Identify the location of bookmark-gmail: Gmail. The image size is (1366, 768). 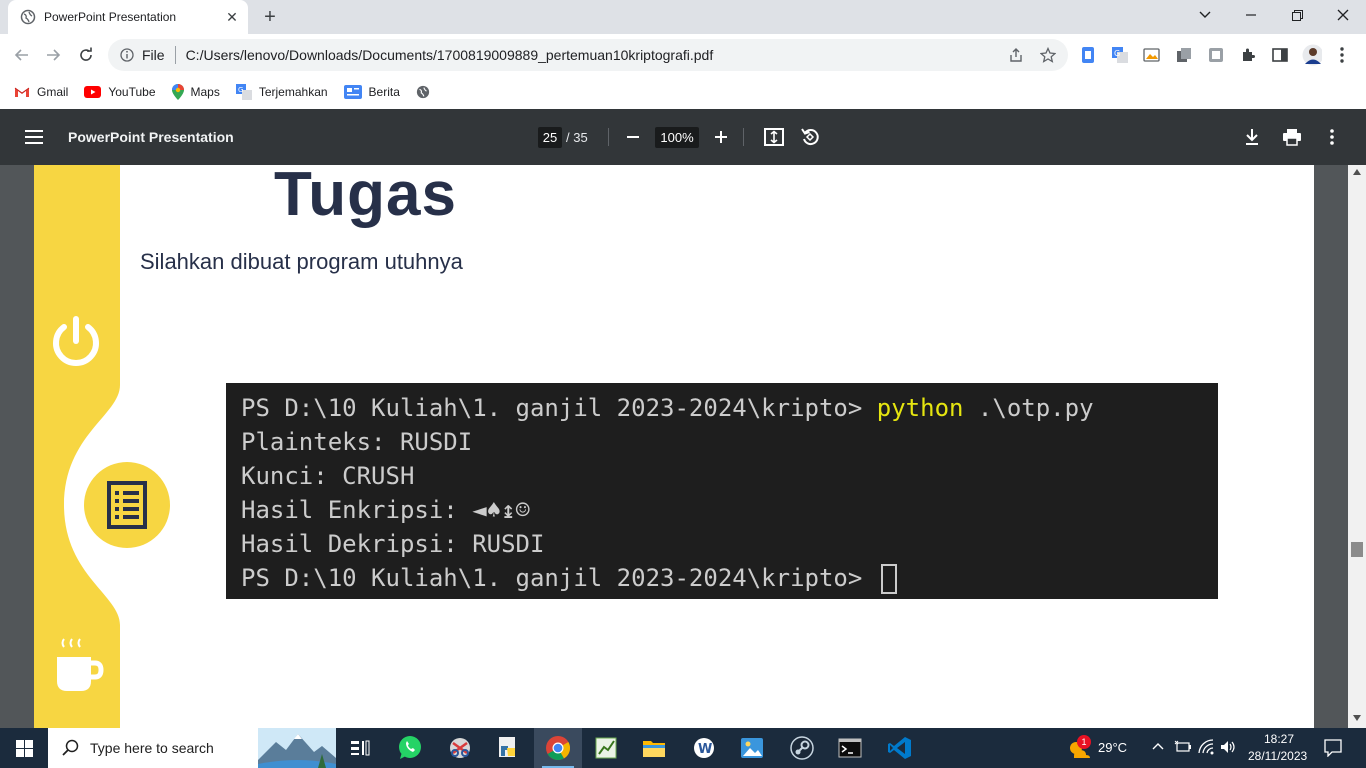
(41, 92).